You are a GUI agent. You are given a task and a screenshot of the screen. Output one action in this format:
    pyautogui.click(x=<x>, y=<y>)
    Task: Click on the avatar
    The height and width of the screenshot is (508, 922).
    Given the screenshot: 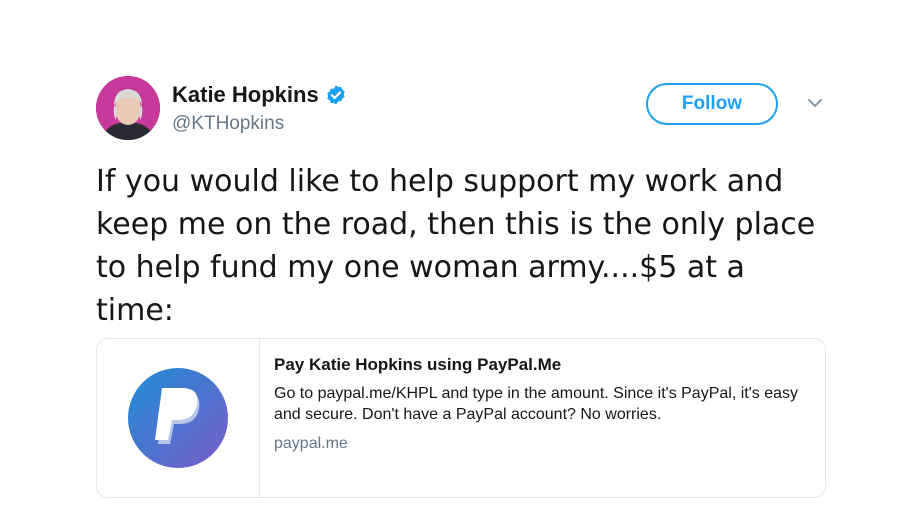 What is the action you would take?
    pyautogui.click(x=128, y=108)
    